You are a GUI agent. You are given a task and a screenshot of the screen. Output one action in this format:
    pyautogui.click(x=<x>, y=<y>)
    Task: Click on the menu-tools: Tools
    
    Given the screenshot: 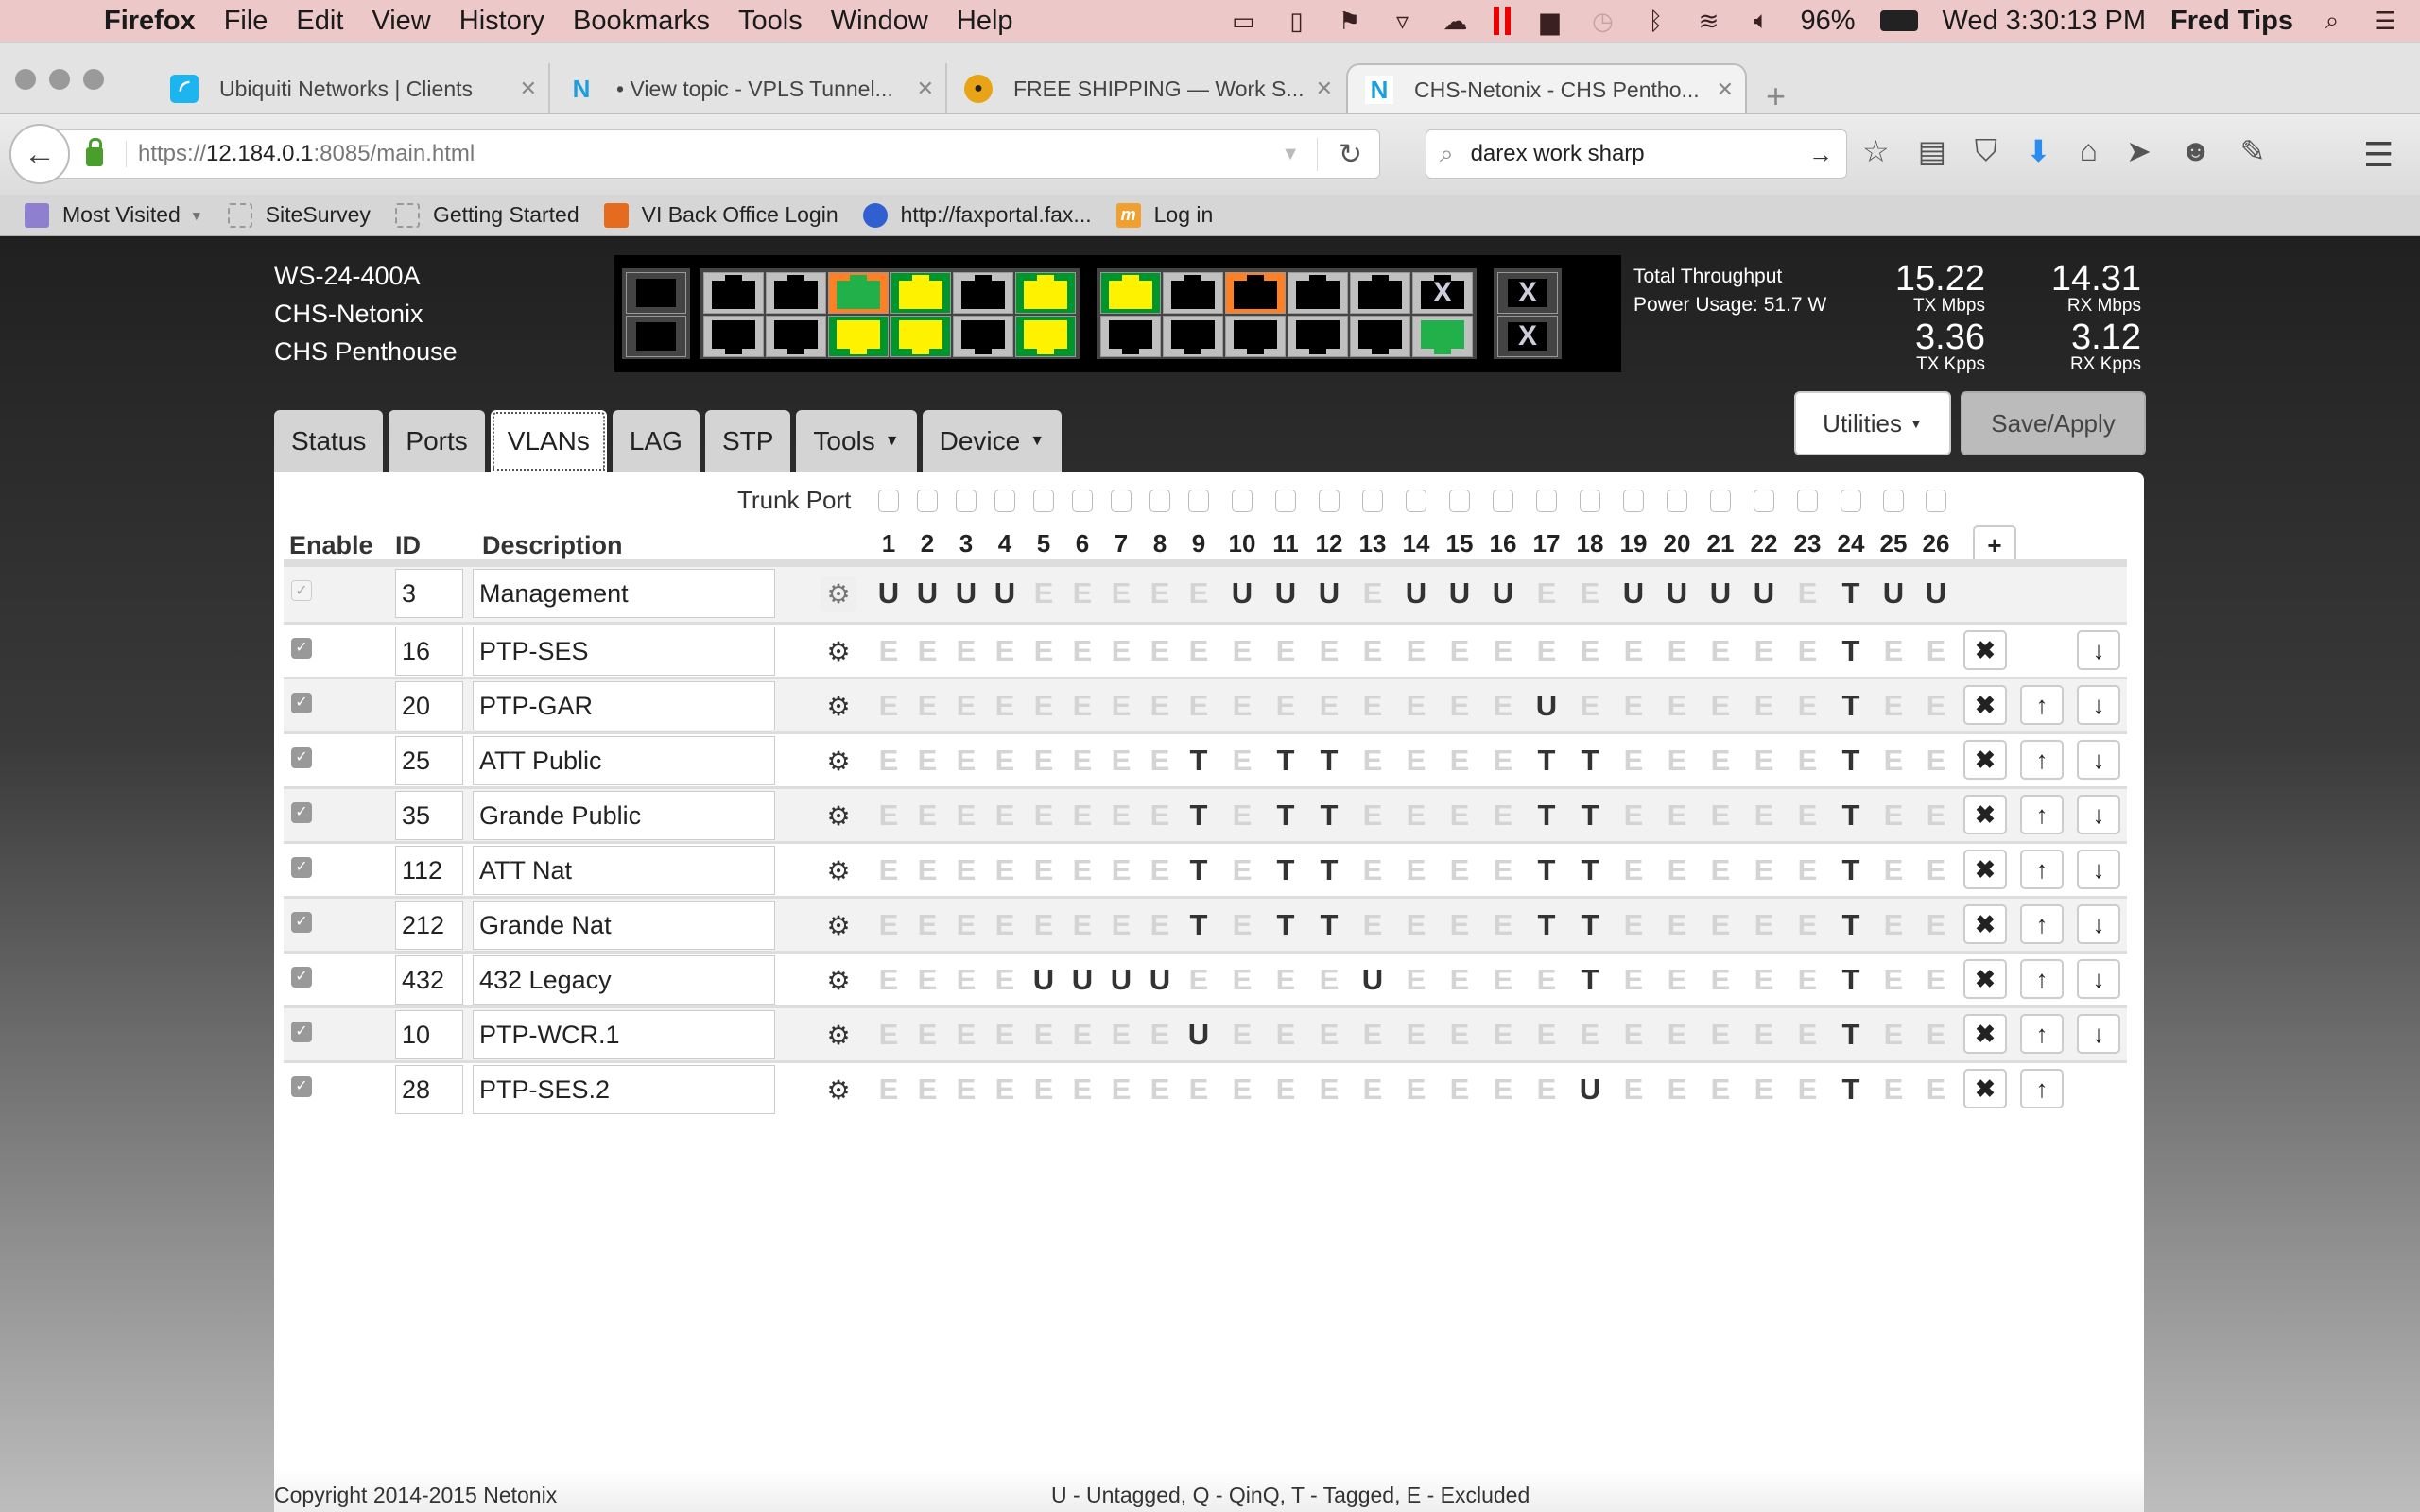 What is the action you would take?
    pyautogui.click(x=770, y=21)
    